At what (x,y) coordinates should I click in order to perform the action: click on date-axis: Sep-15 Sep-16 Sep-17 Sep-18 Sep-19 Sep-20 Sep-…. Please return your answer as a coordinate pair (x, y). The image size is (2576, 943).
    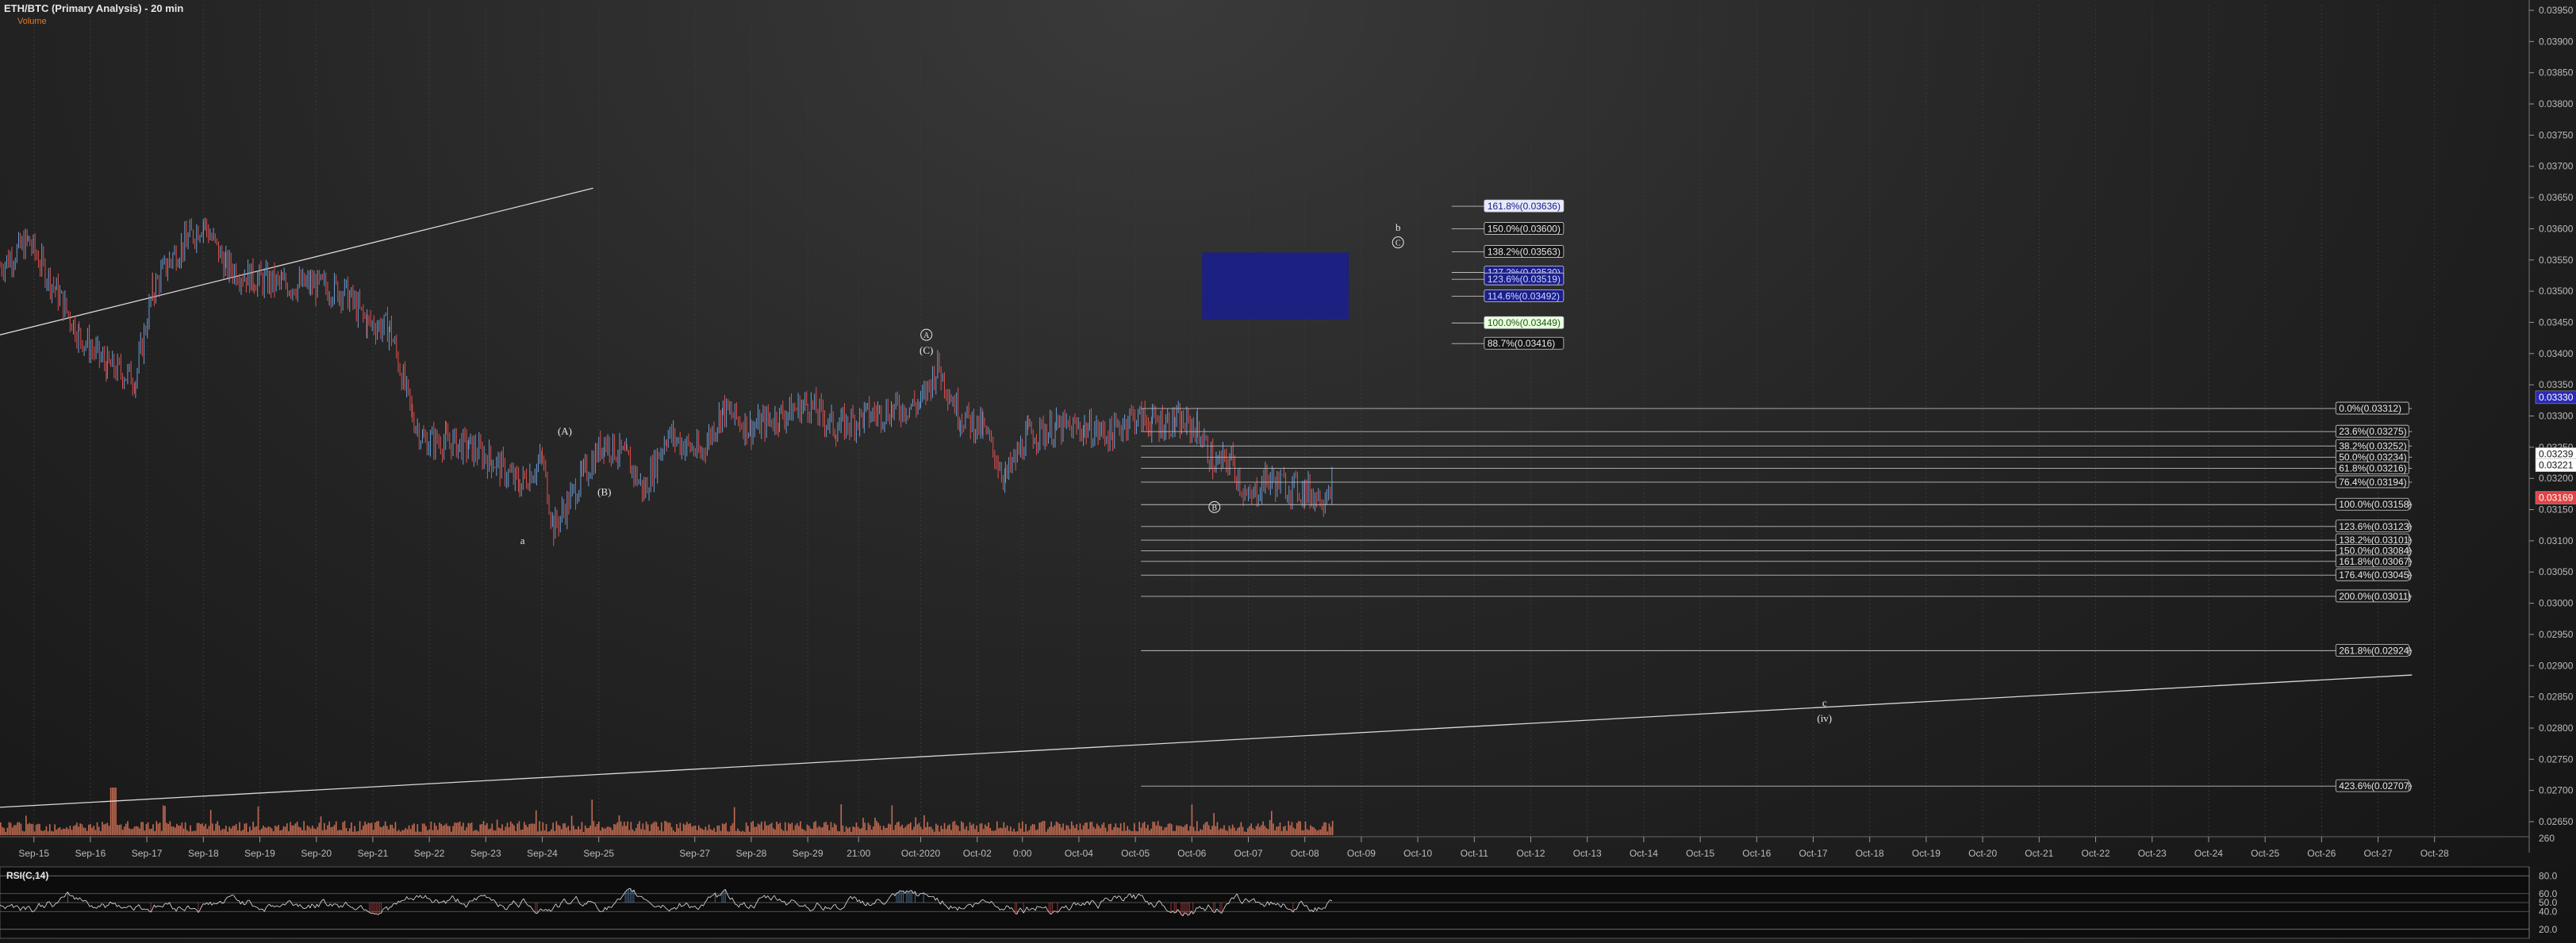
    Looking at the image, I should click on (1233, 848).